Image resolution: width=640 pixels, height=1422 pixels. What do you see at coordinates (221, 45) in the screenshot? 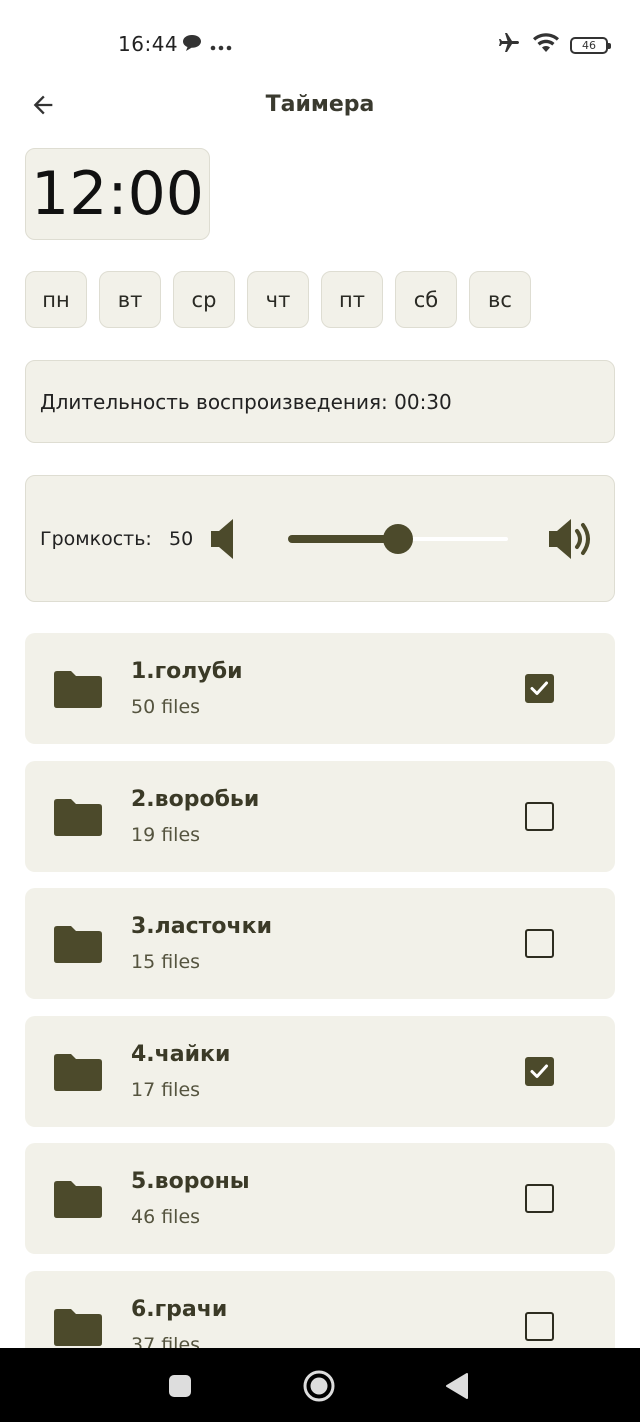
I see `more-dots-icon` at bounding box center [221, 45].